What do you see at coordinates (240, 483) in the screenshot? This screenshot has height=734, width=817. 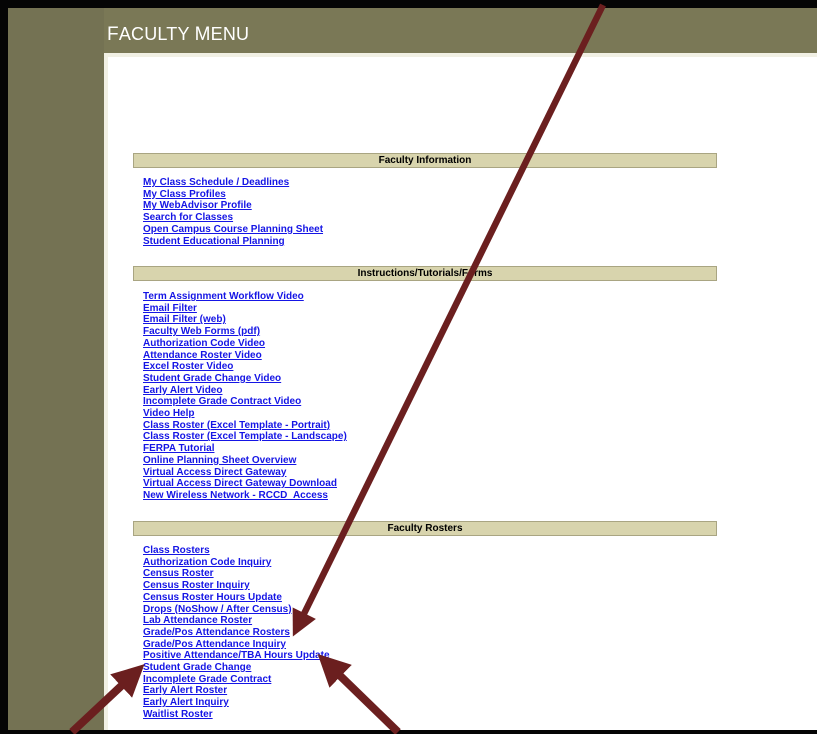 I see `link-virtual-access-gateway-download: Virtual Access Direct Gateway Download` at bounding box center [240, 483].